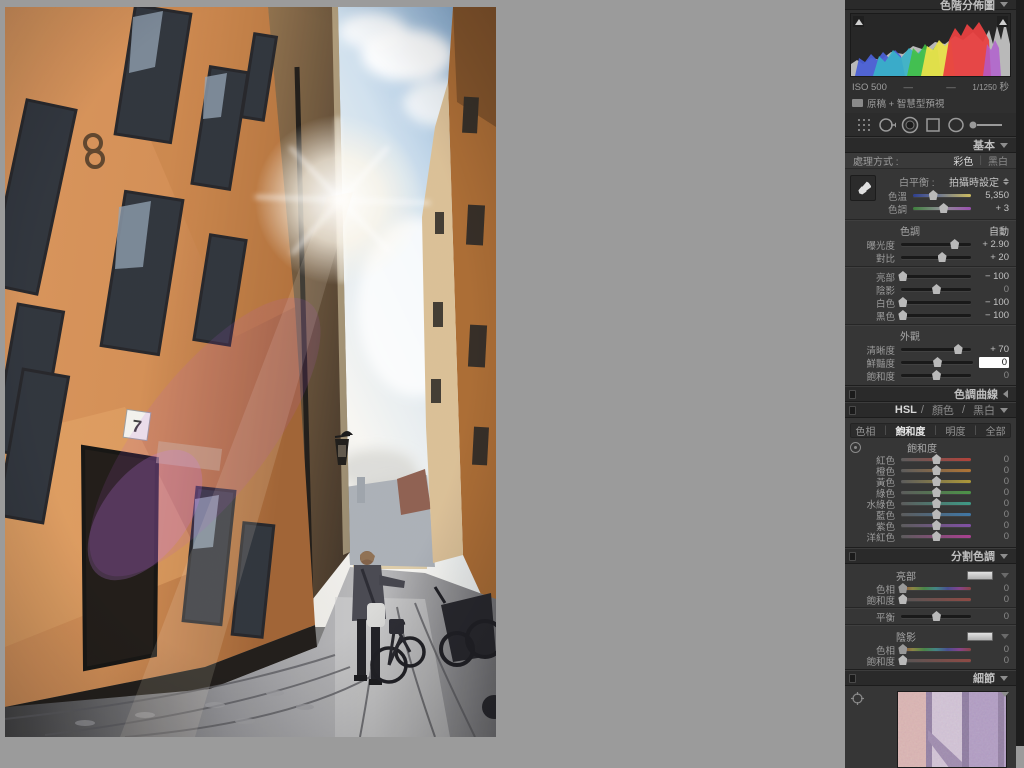  What do you see at coordinates (857, 700) in the screenshot?
I see `detail-target-icon` at bounding box center [857, 700].